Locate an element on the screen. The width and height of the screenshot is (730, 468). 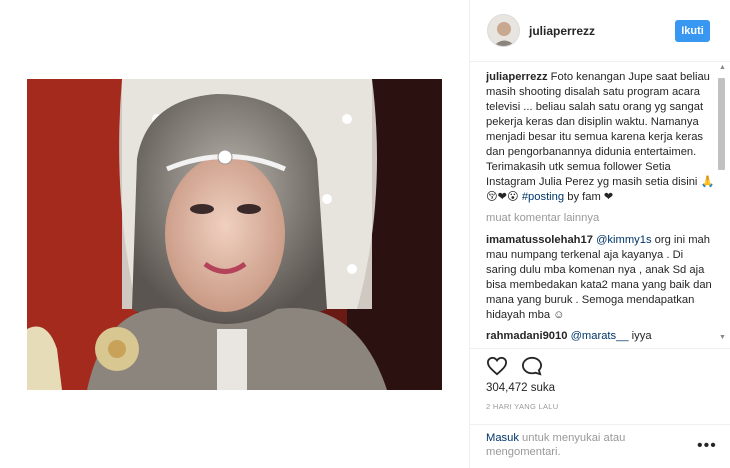
avatar-image is located at coordinates (503, 30).